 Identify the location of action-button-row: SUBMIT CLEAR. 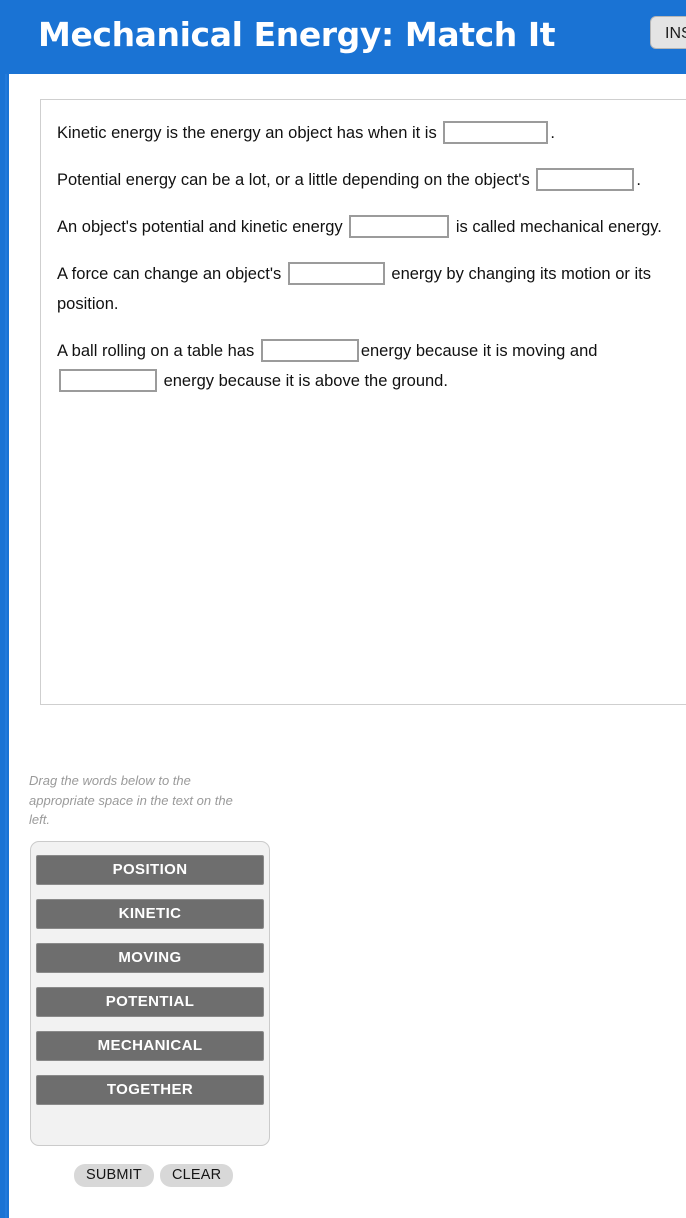
(154, 1175).